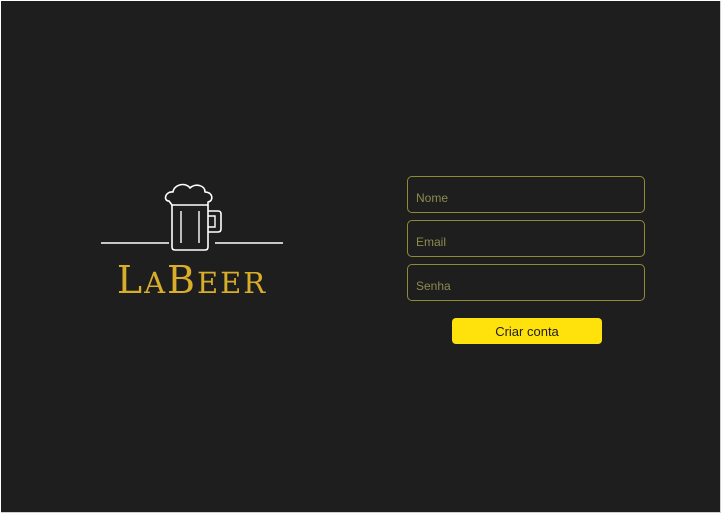 The image size is (723, 516). I want to click on email-input, so click(526, 238).